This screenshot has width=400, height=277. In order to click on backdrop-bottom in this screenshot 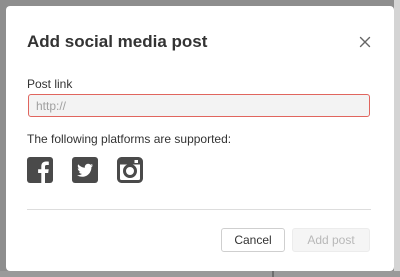, I will do `click(200, 274)`.